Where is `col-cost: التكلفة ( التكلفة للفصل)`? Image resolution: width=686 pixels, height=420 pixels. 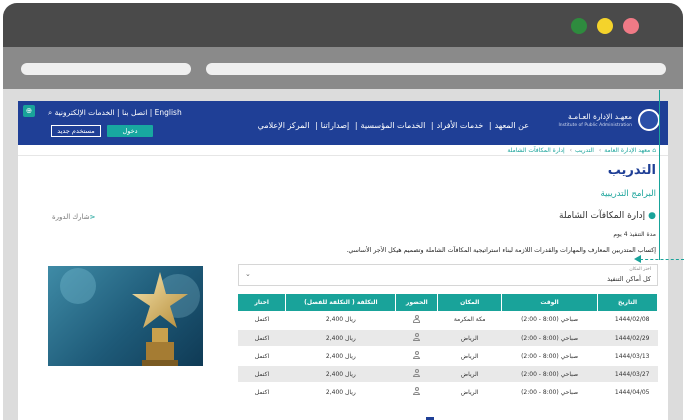
col-cost: التكلفة ( التكلفة للفصل) is located at coordinates (341, 302).